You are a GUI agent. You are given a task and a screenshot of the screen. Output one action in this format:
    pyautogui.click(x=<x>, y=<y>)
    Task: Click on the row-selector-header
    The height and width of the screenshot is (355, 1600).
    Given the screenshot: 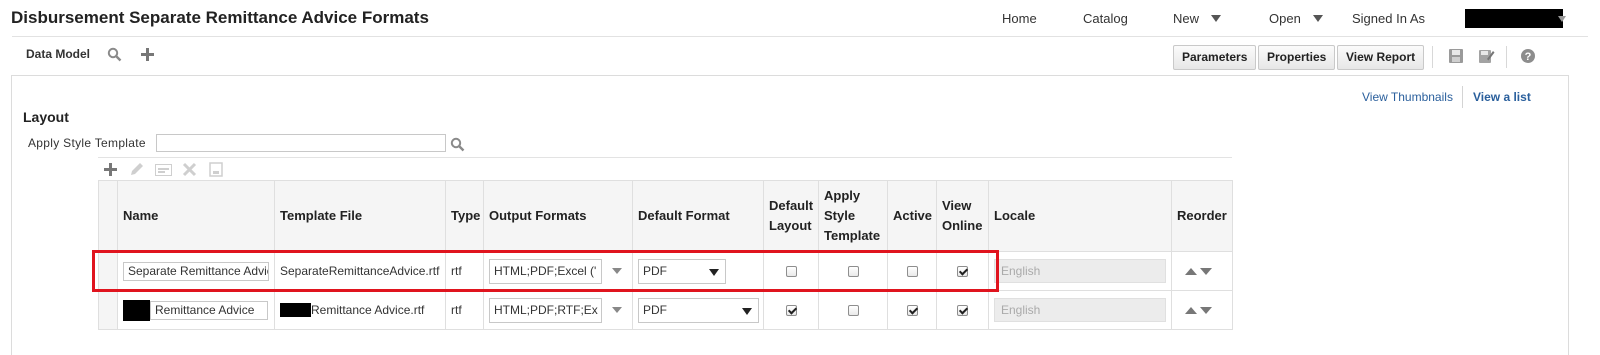 What is the action you would take?
    pyautogui.click(x=108, y=216)
    